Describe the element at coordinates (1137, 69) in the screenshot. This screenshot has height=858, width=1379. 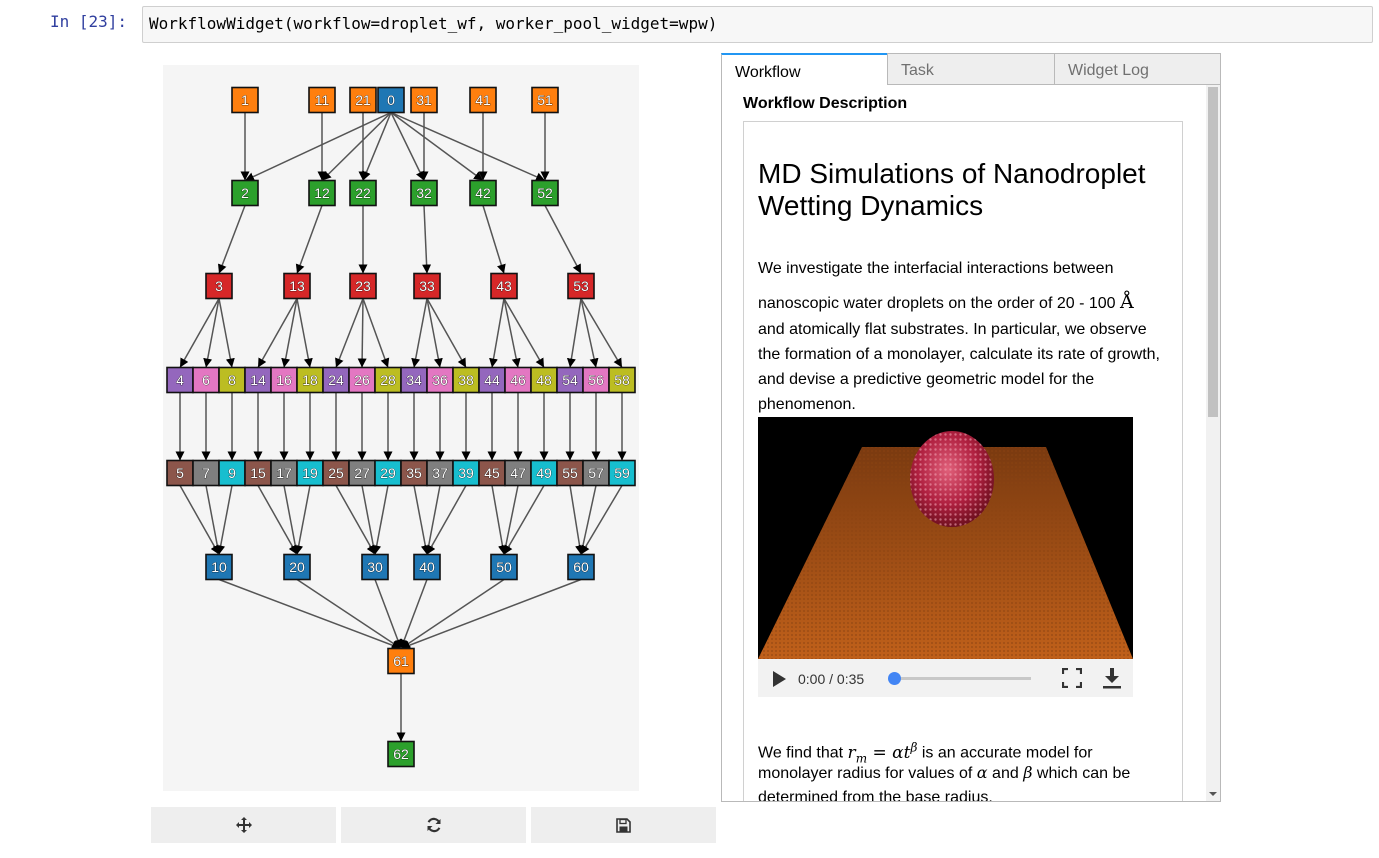
I see `tab-widget-log: Widget Log` at that location.